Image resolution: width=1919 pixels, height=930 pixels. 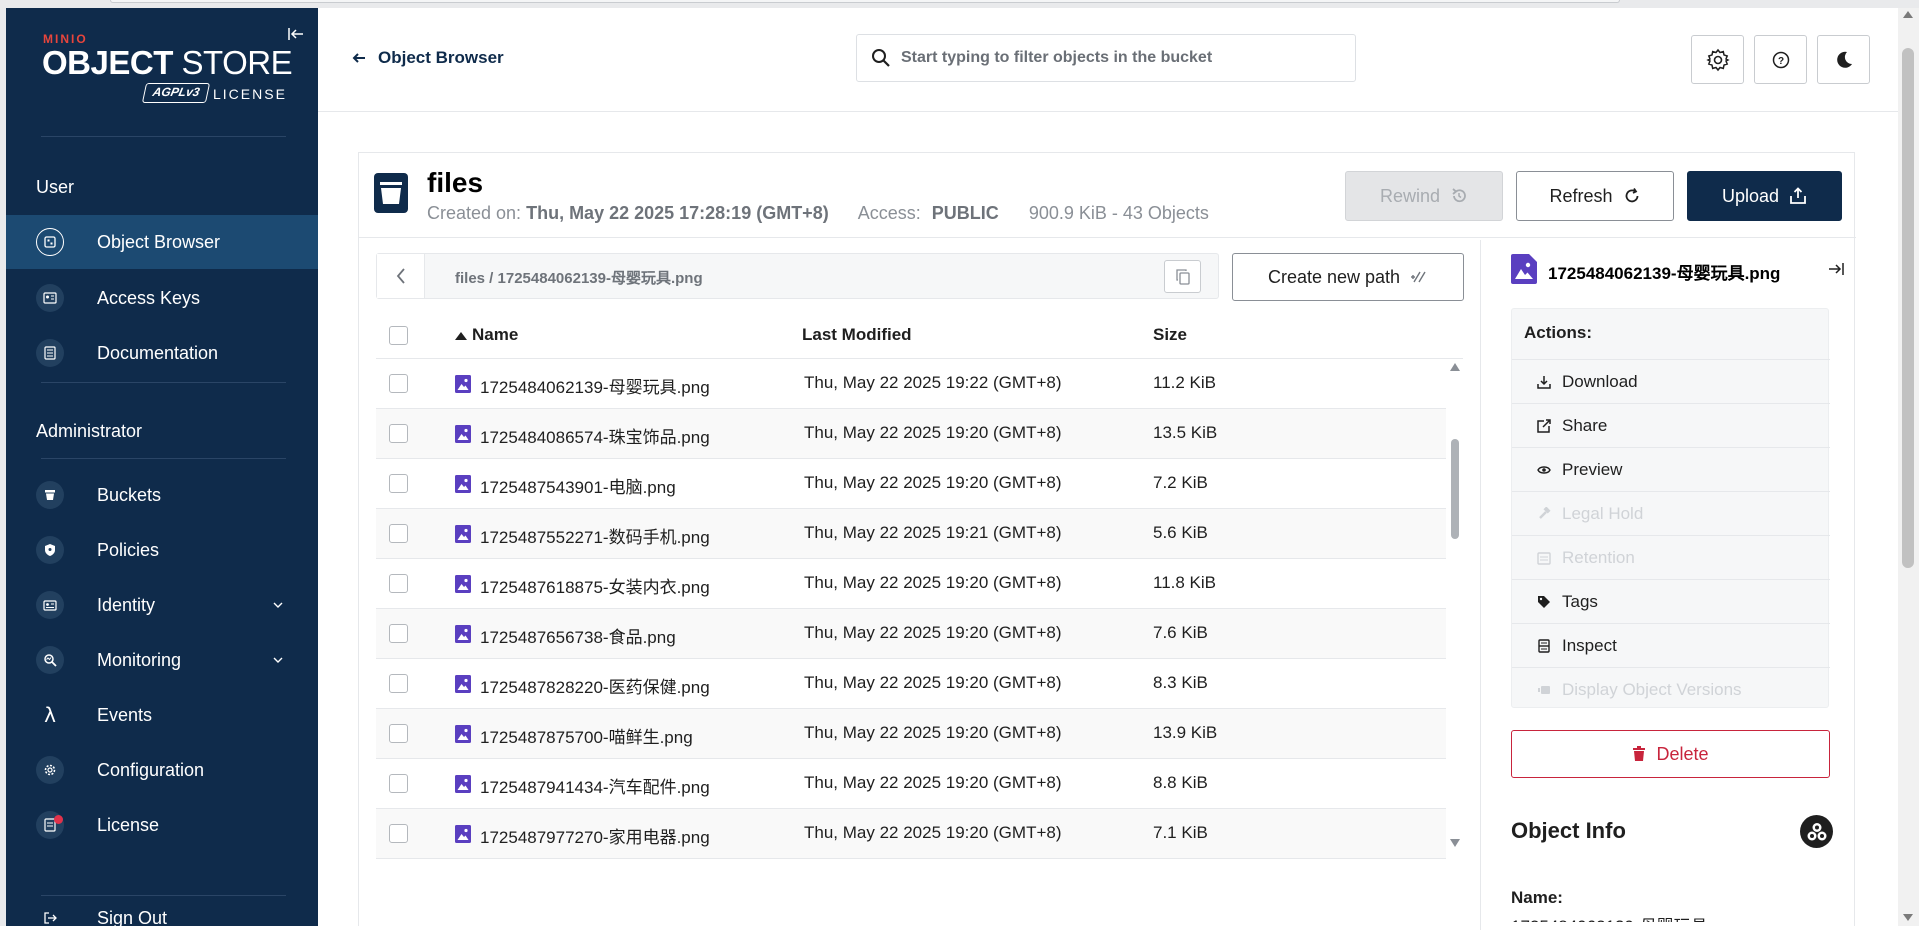 I want to click on sidebar-item-license: License, so click(x=162, y=825).